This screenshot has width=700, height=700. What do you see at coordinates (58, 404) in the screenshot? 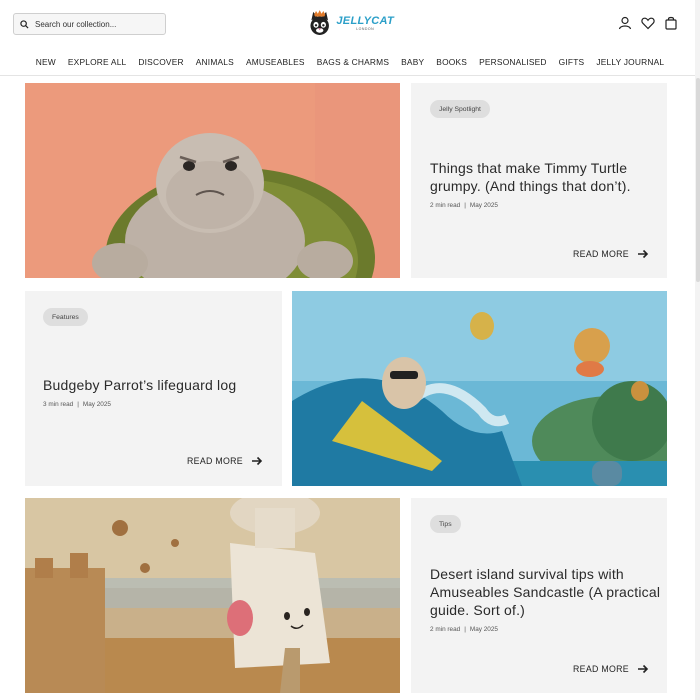
I see `read-time: 3 min read` at bounding box center [58, 404].